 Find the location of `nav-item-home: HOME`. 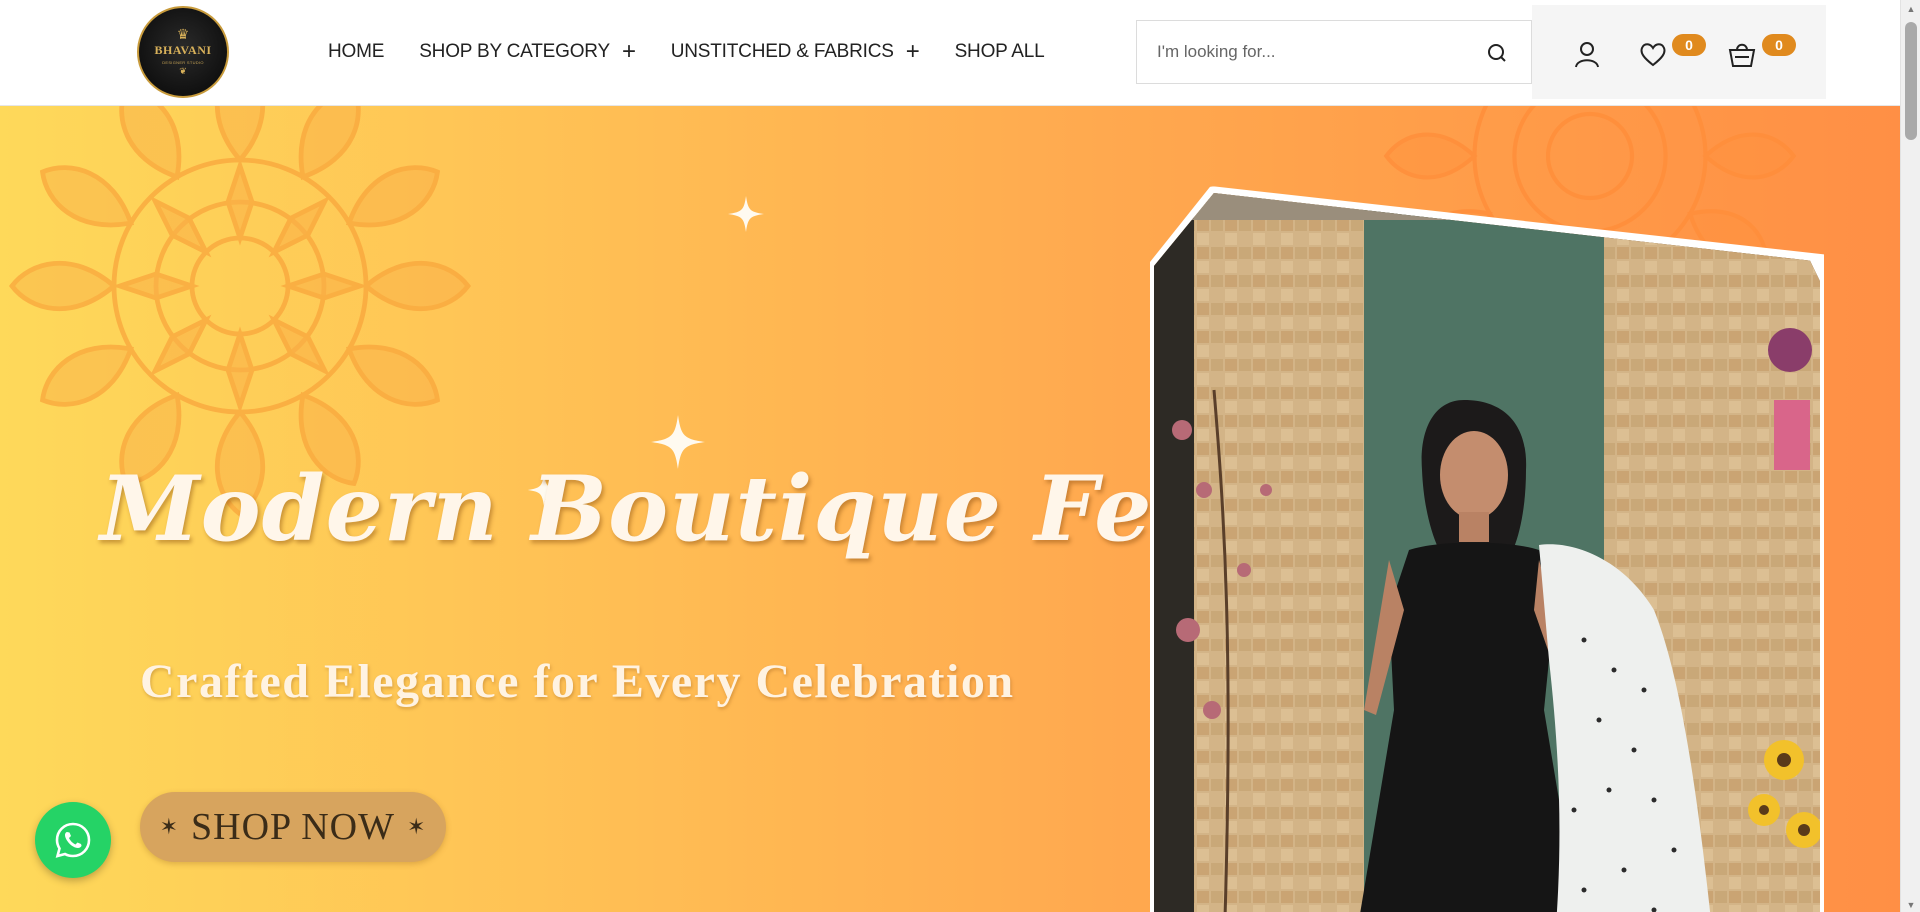

nav-item-home: HOME is located at coordinates (356, 52).